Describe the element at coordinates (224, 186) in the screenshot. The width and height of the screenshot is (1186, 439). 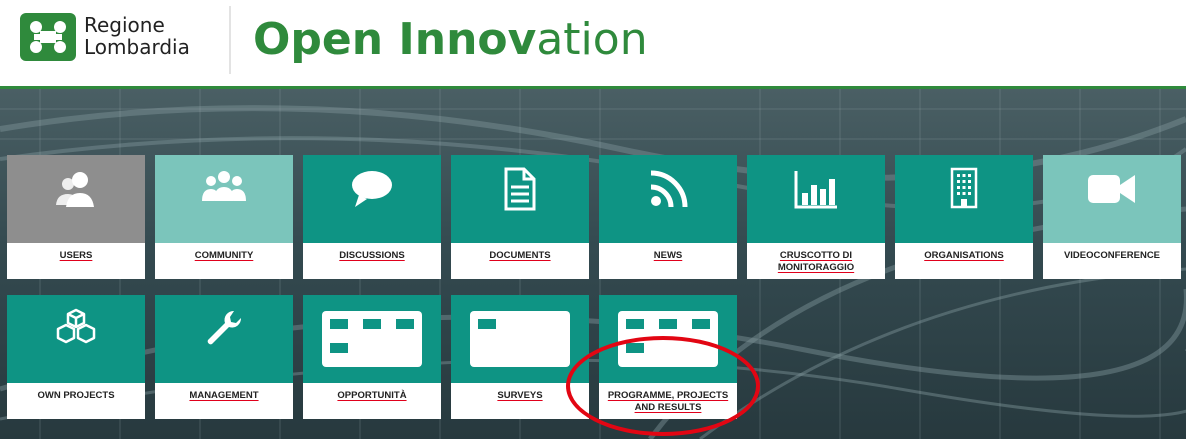
I see `community-icon` at that location.